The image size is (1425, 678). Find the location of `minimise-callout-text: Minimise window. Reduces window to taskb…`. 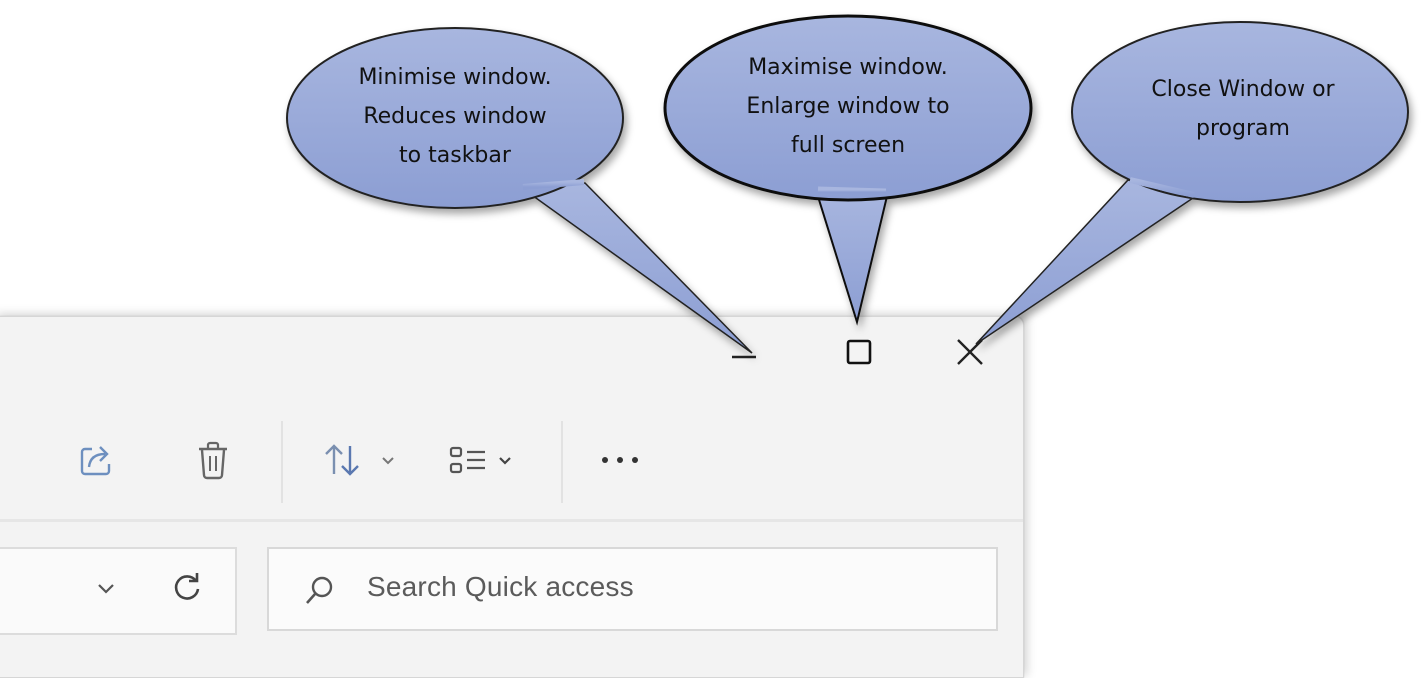

minimise-callout-text: Minimise window. Reduces window to taskb… is located at coordinates (455, 116).